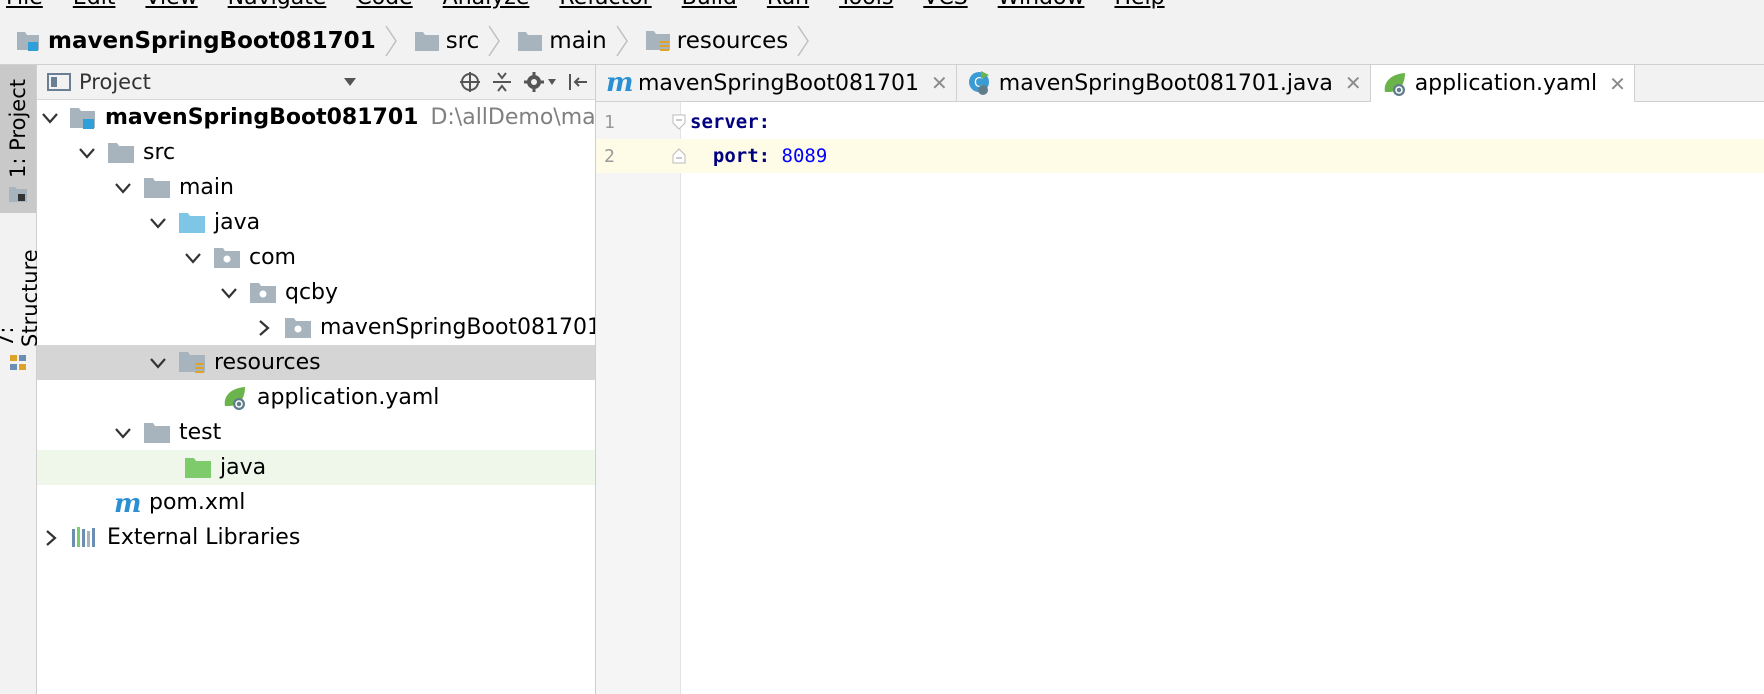  What do you see at coordinates (540, 82) in the screenshot?
I see `settings-gear-icon` at bounding box center [540, 82].